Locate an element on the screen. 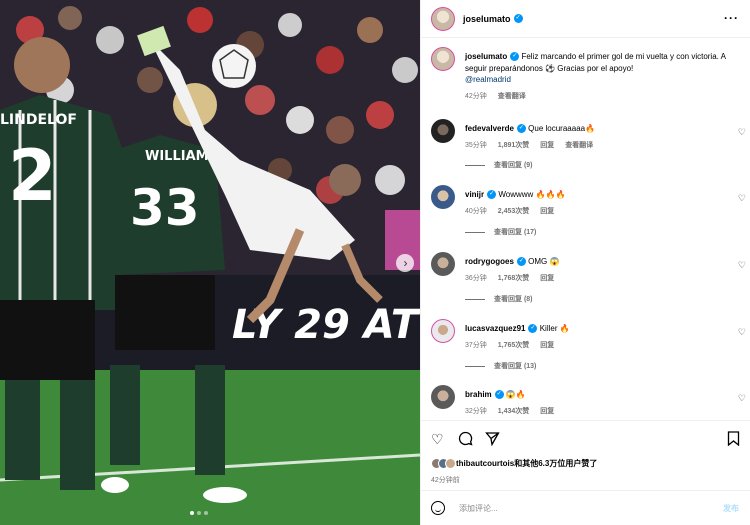  comment-likes: 1,434次赞 is located at coordinates (514, 411).